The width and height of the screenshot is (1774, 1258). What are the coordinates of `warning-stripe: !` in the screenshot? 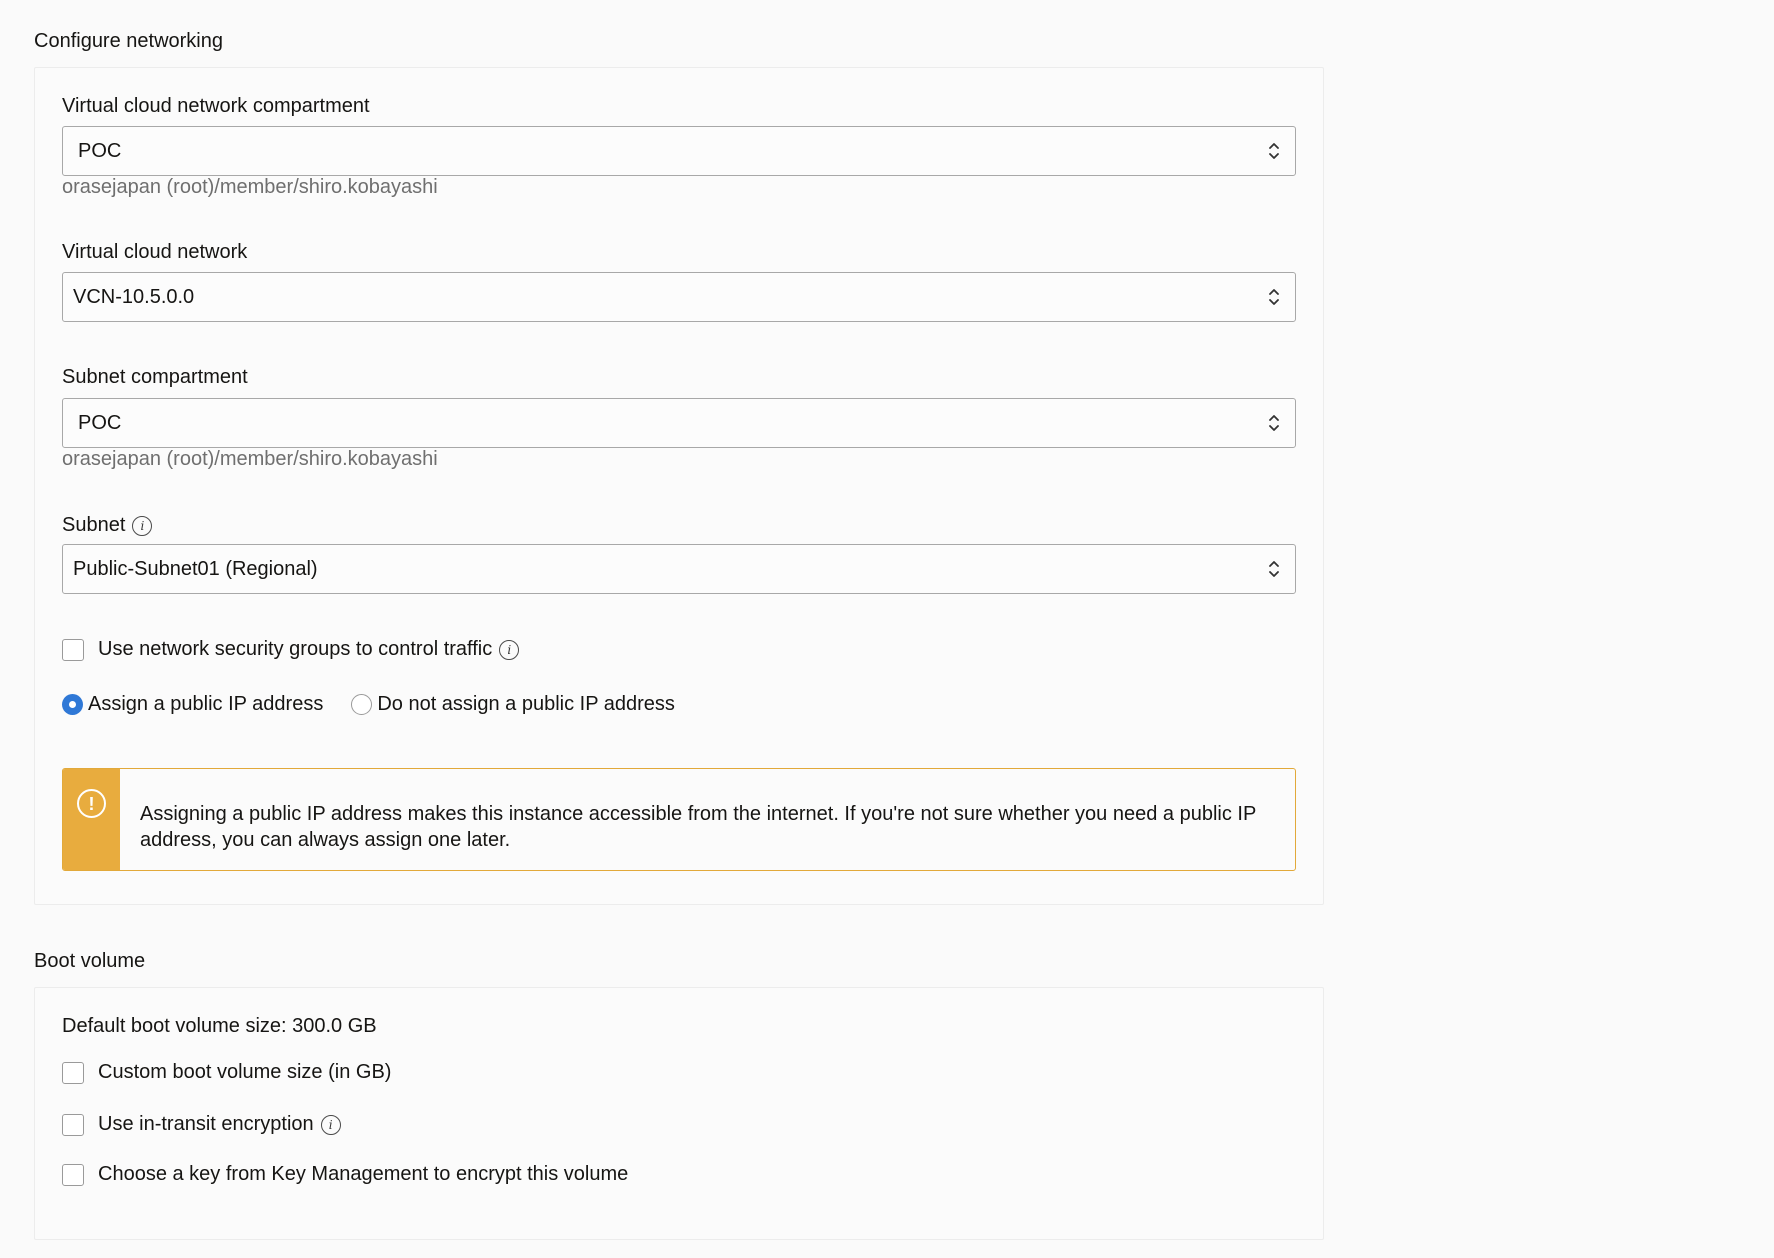 It's located at (91, 819).